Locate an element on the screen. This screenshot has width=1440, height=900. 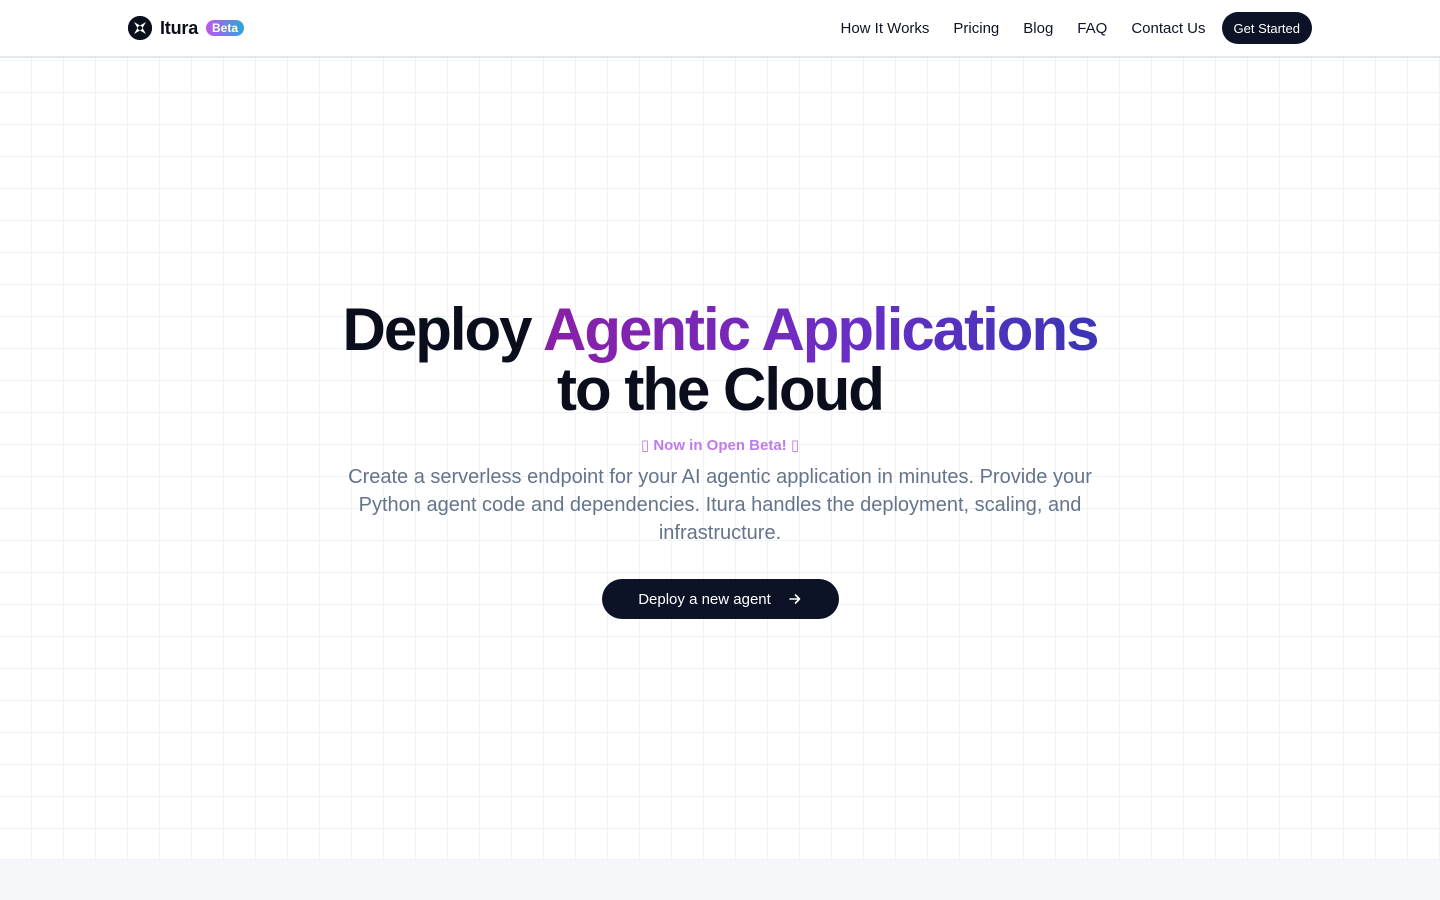
get-started-button: Get Started is located at coordinates (1266, 28).